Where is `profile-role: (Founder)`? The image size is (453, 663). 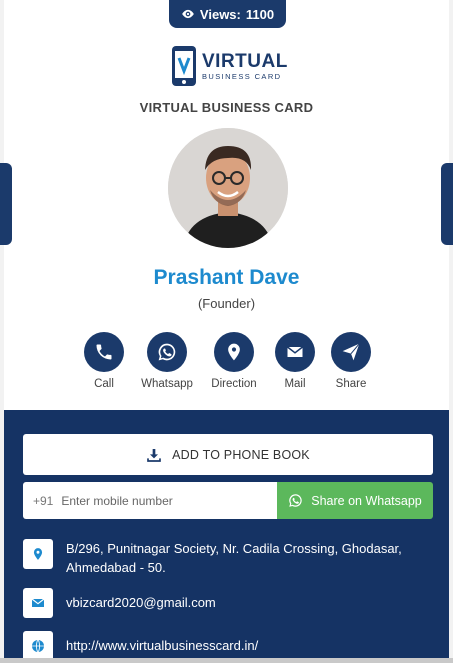
profile-role: (Founder) is located at coordinates (226, 303).